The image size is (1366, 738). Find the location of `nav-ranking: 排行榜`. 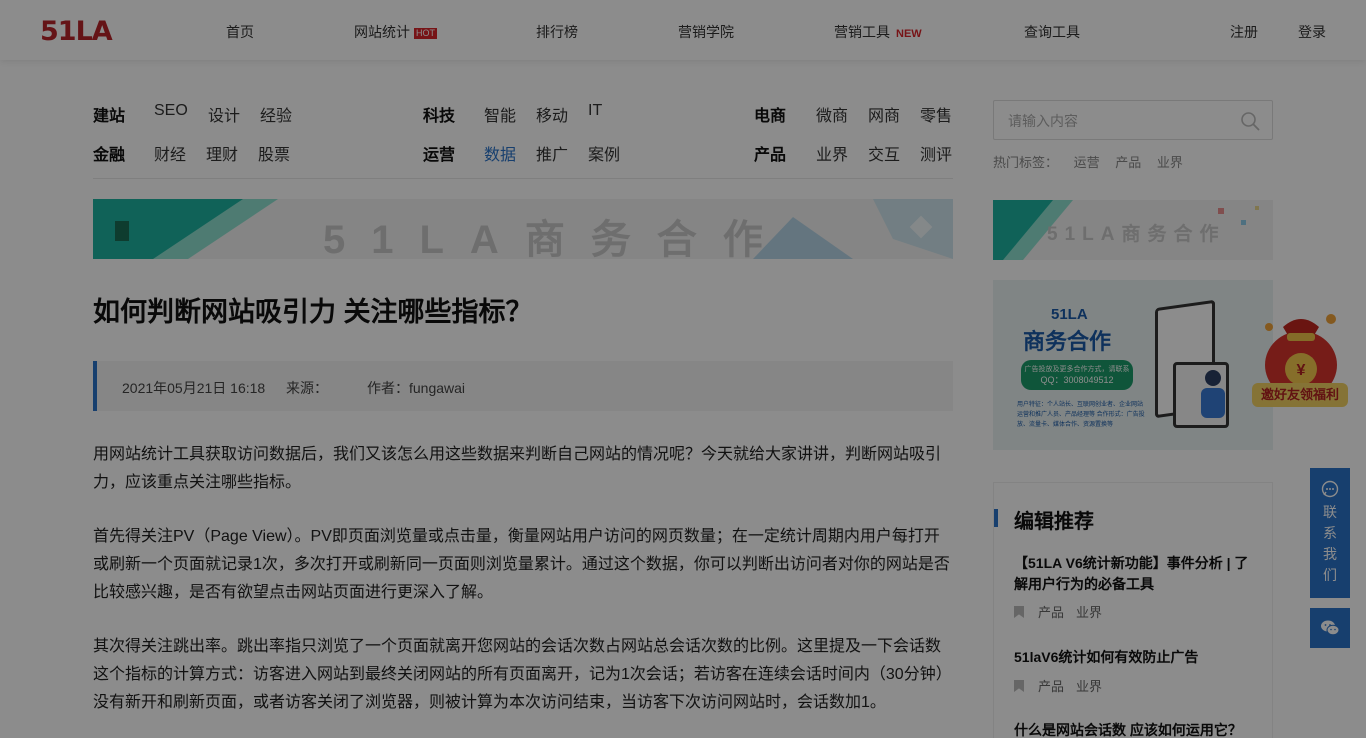

nav-ranking: 排行榜 is located at coordinates (557, 32).